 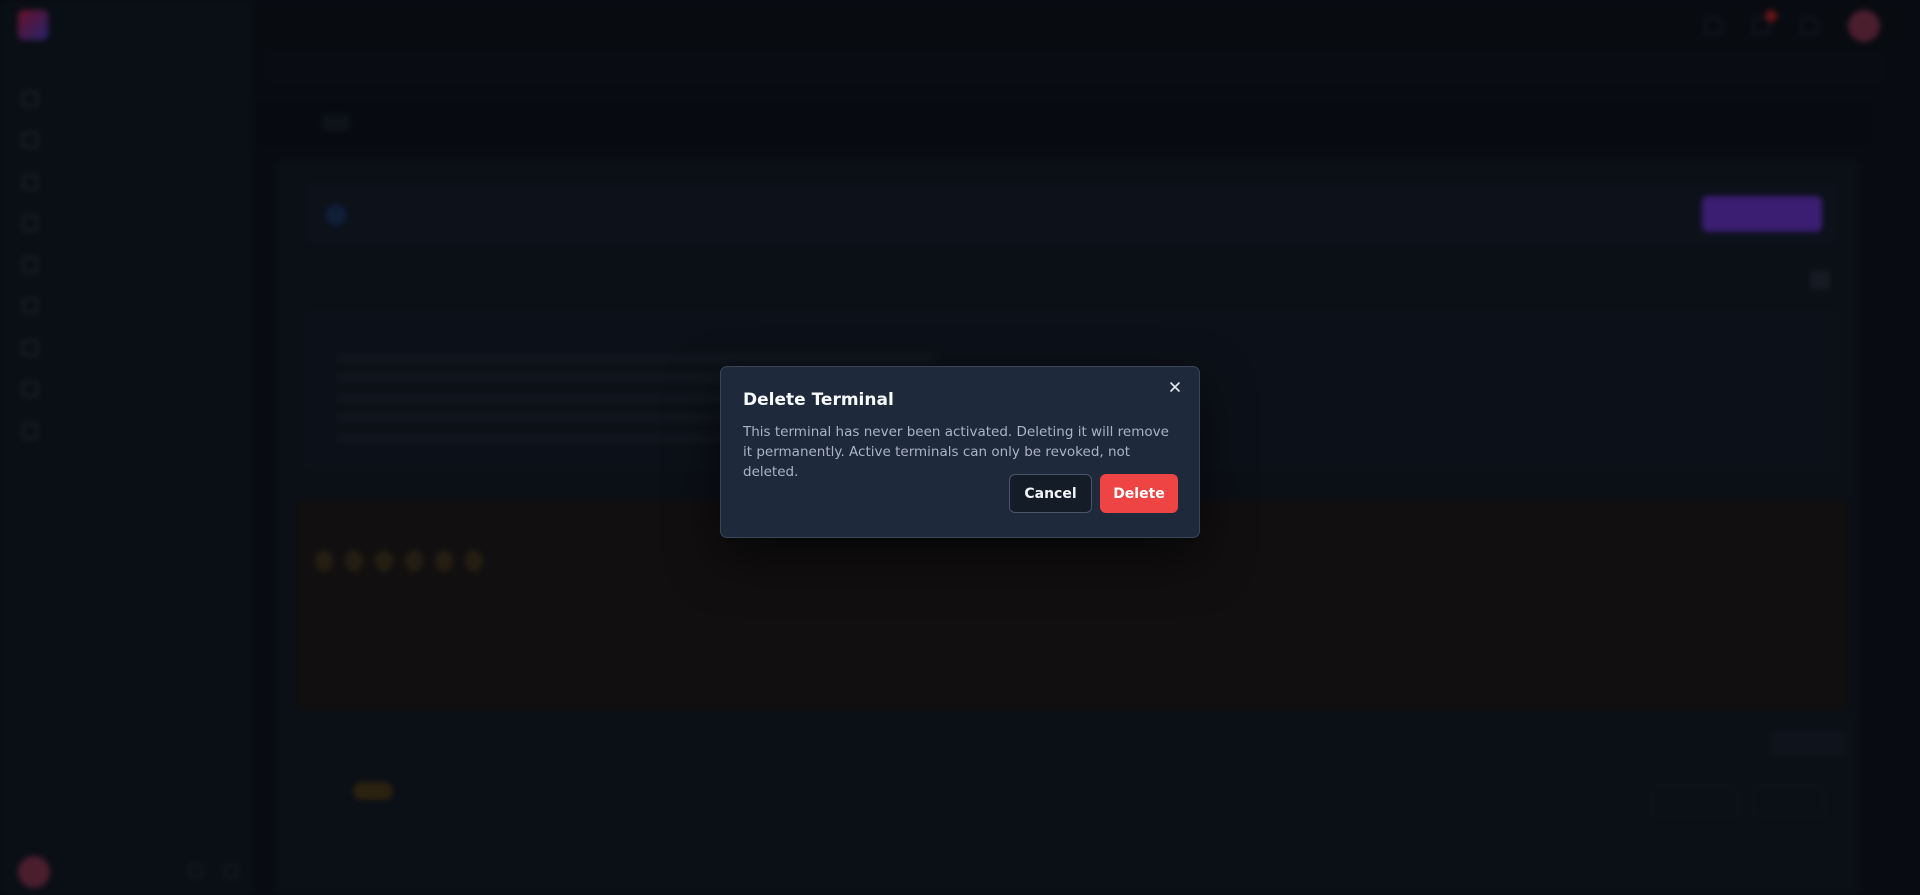 I want to click on cancel-button: Cancel, so click(x=1050, y=493).